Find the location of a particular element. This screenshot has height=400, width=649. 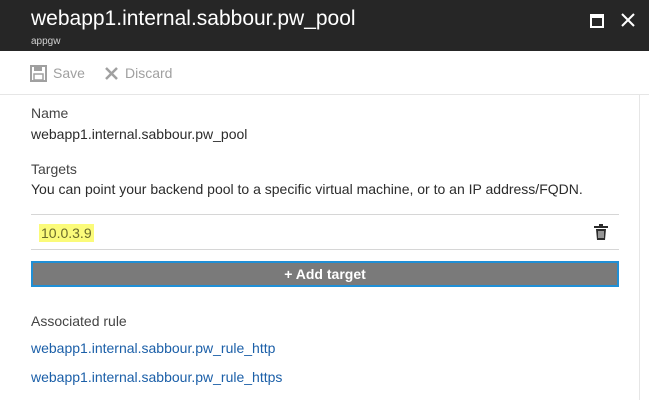

rule-link-https: webapp1.internal.sabbour.pw_rule_https is located at coordinates (156, 377).